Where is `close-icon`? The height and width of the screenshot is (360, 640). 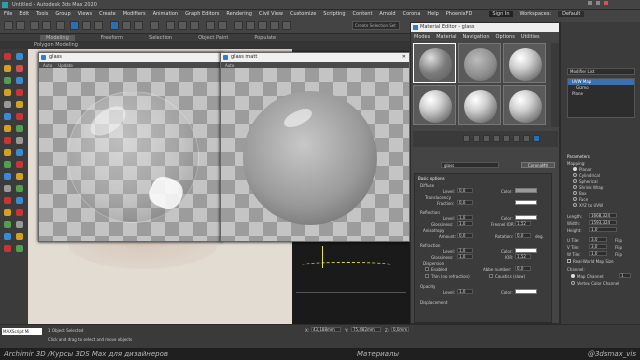 close-icon is located at coordinates (606, 3).